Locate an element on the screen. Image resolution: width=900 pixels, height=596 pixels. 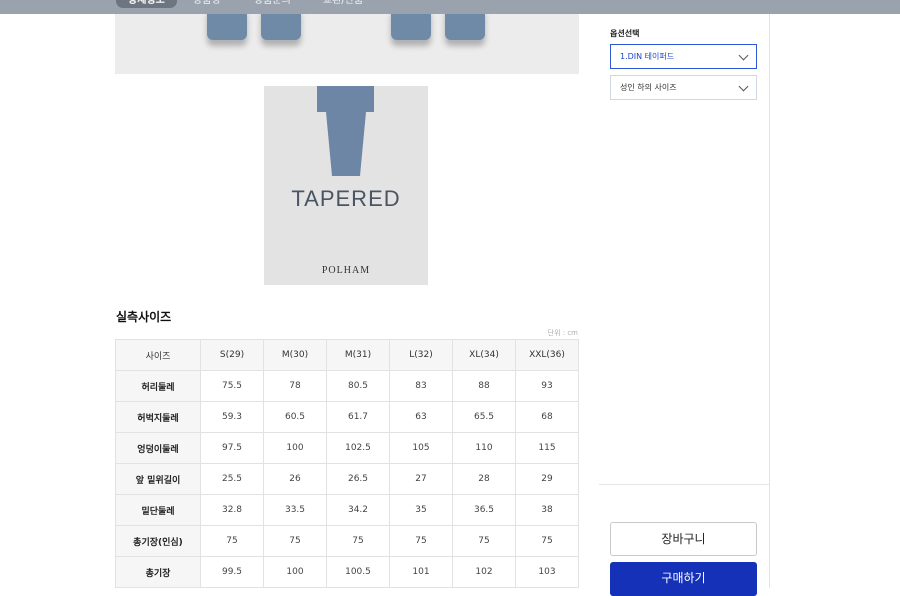
table-cell: 63 is located at coordinates (421, 417).